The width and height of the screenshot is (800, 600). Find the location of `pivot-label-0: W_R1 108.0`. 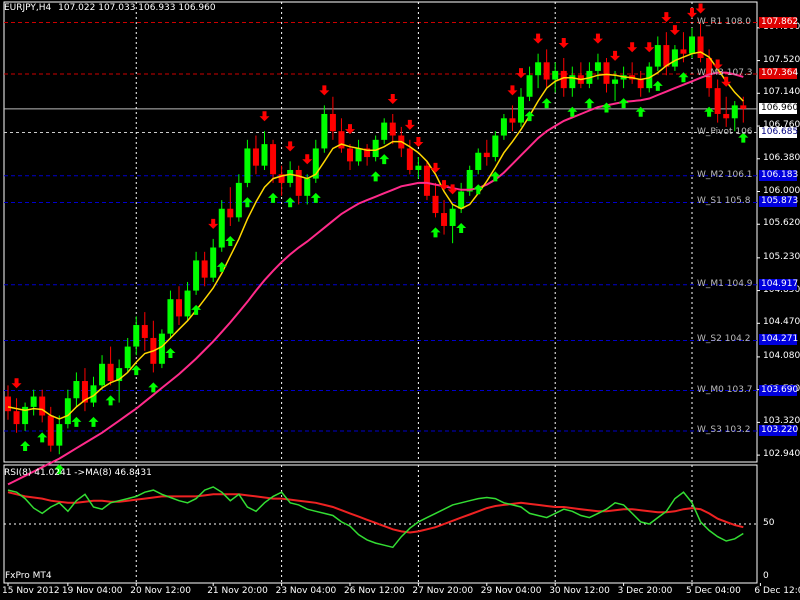

pivot-label-0: W_R1 108.0 is located at coordinates (724, 21).